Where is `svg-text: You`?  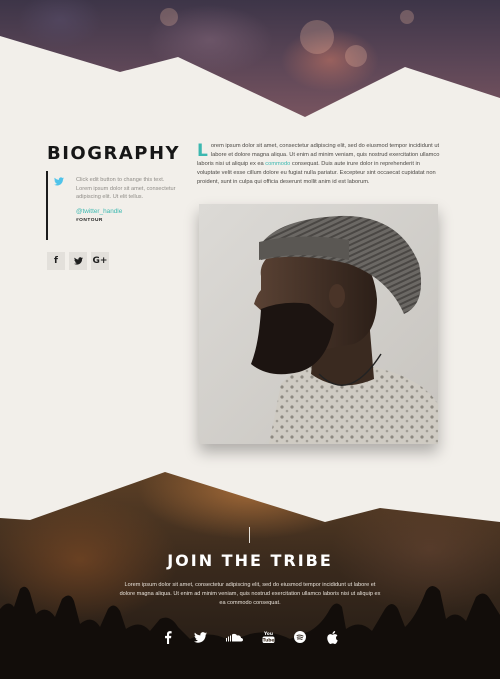
svg-text: You is located at coordinates (268, 634).